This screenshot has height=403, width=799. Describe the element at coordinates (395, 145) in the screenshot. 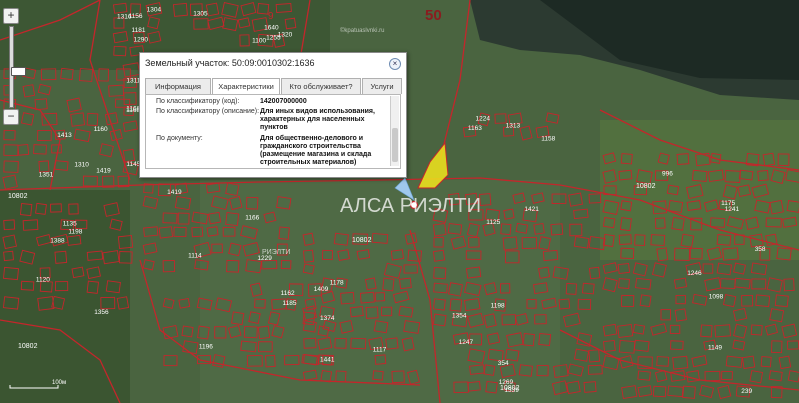

I see `scrollbar-thumb` at that location.